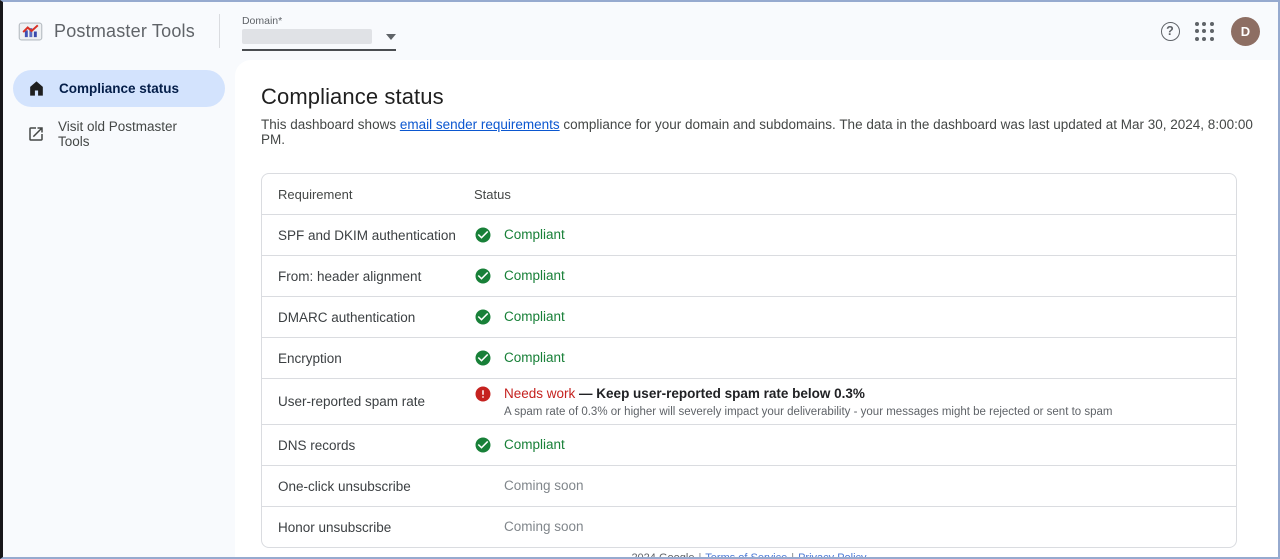  What do you see at coordinates (390, 36) in the screenshot?
I see `dropdown-caret-icon` at bounding box center [390, 36].